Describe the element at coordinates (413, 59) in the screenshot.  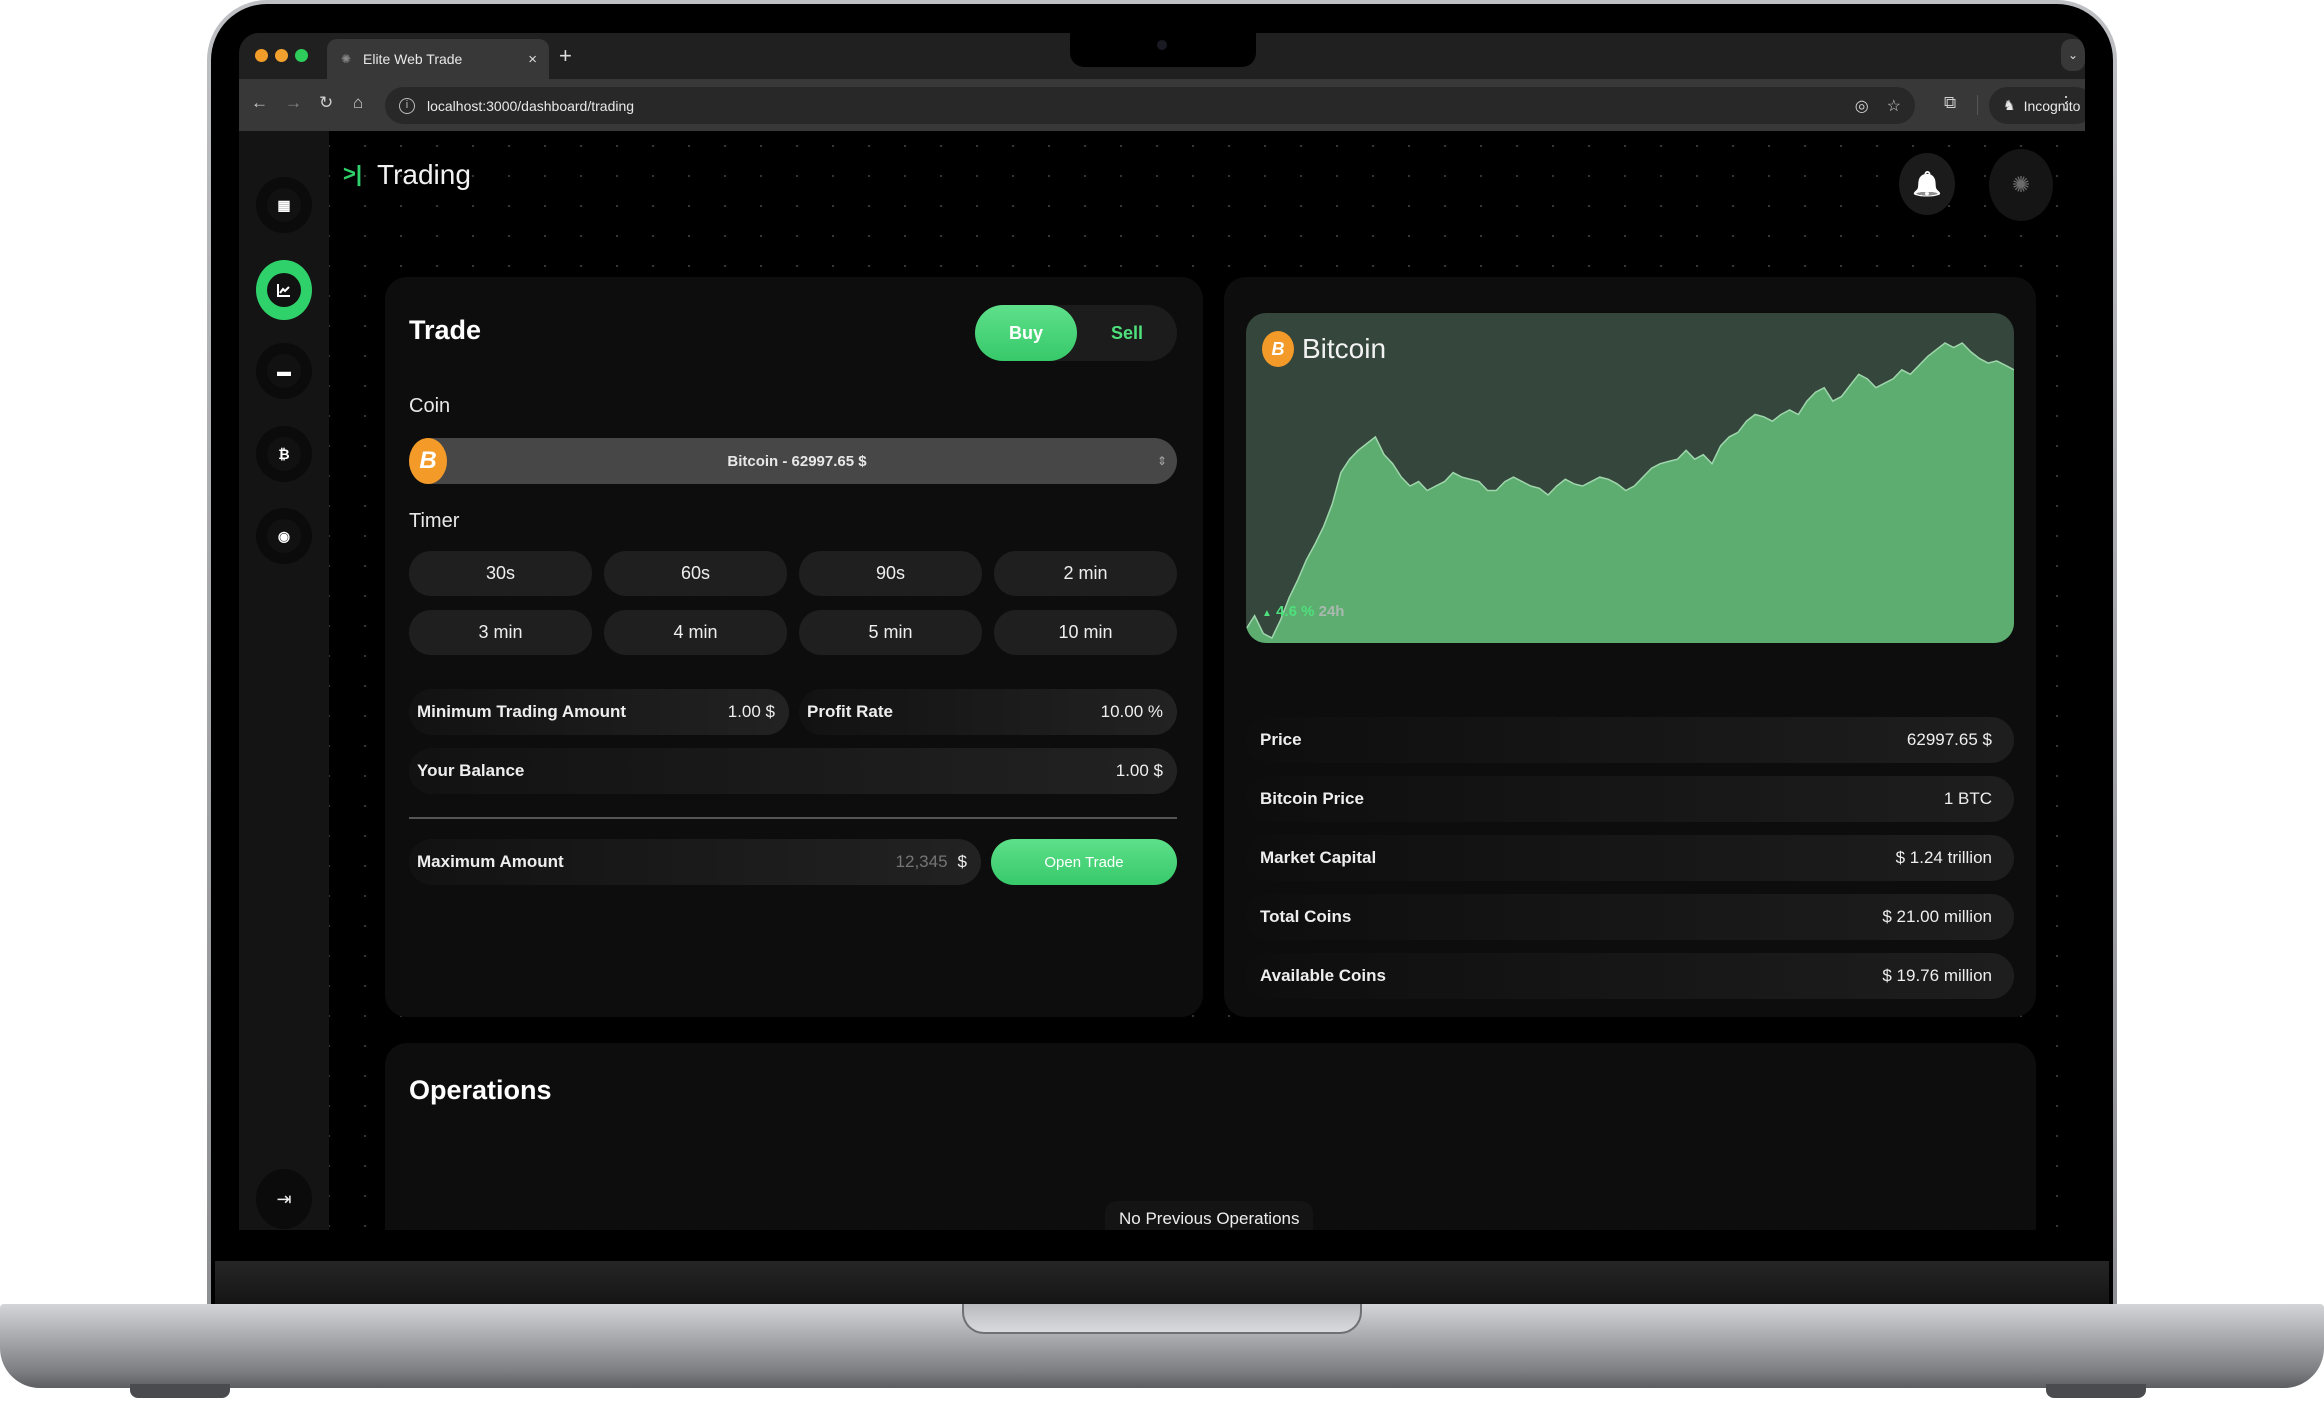
I see `tab-title: Elite Web Trade` at that location.